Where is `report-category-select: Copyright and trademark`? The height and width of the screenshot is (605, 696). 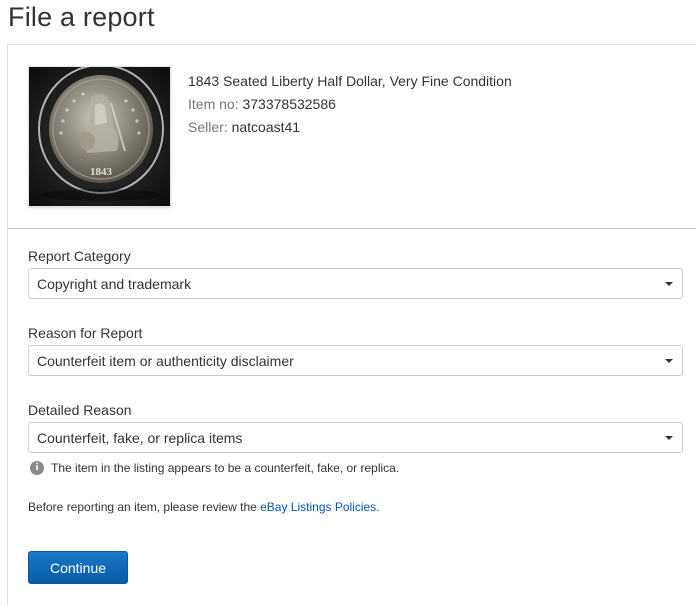
report-category-select: Copyright and trademark is located at coordinates (355, 283).